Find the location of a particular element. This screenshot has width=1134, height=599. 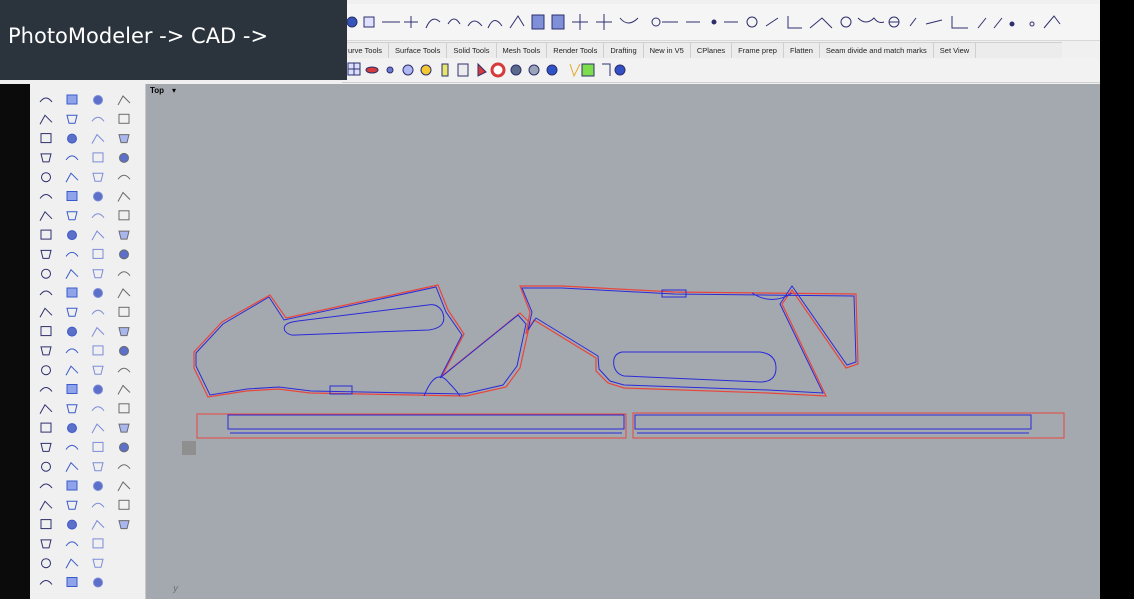

tab-render-tools: Render Tools is located at coordinates (576, 51).